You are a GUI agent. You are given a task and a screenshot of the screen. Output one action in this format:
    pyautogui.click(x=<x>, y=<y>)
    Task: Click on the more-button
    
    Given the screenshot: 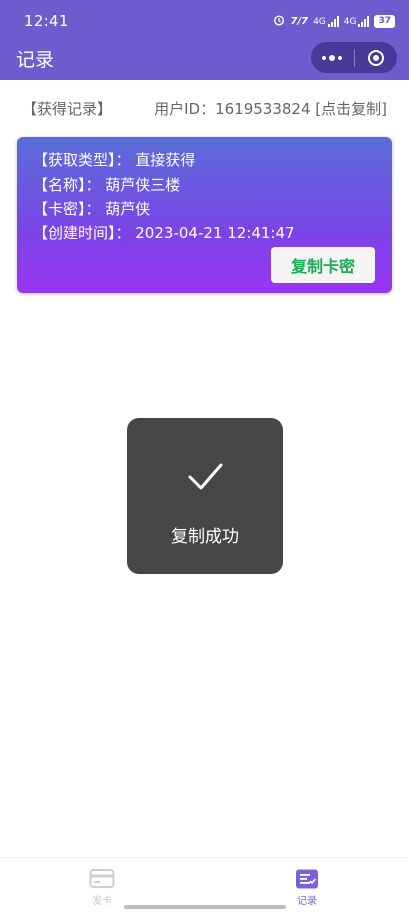 What is the action you would take?
    pyautogui.click(x=332, y=57)
    